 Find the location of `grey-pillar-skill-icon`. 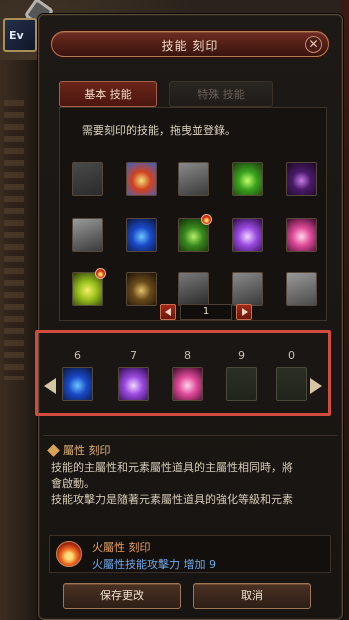

grey-pillar-skill-icon is located at coordinates (87, 235).